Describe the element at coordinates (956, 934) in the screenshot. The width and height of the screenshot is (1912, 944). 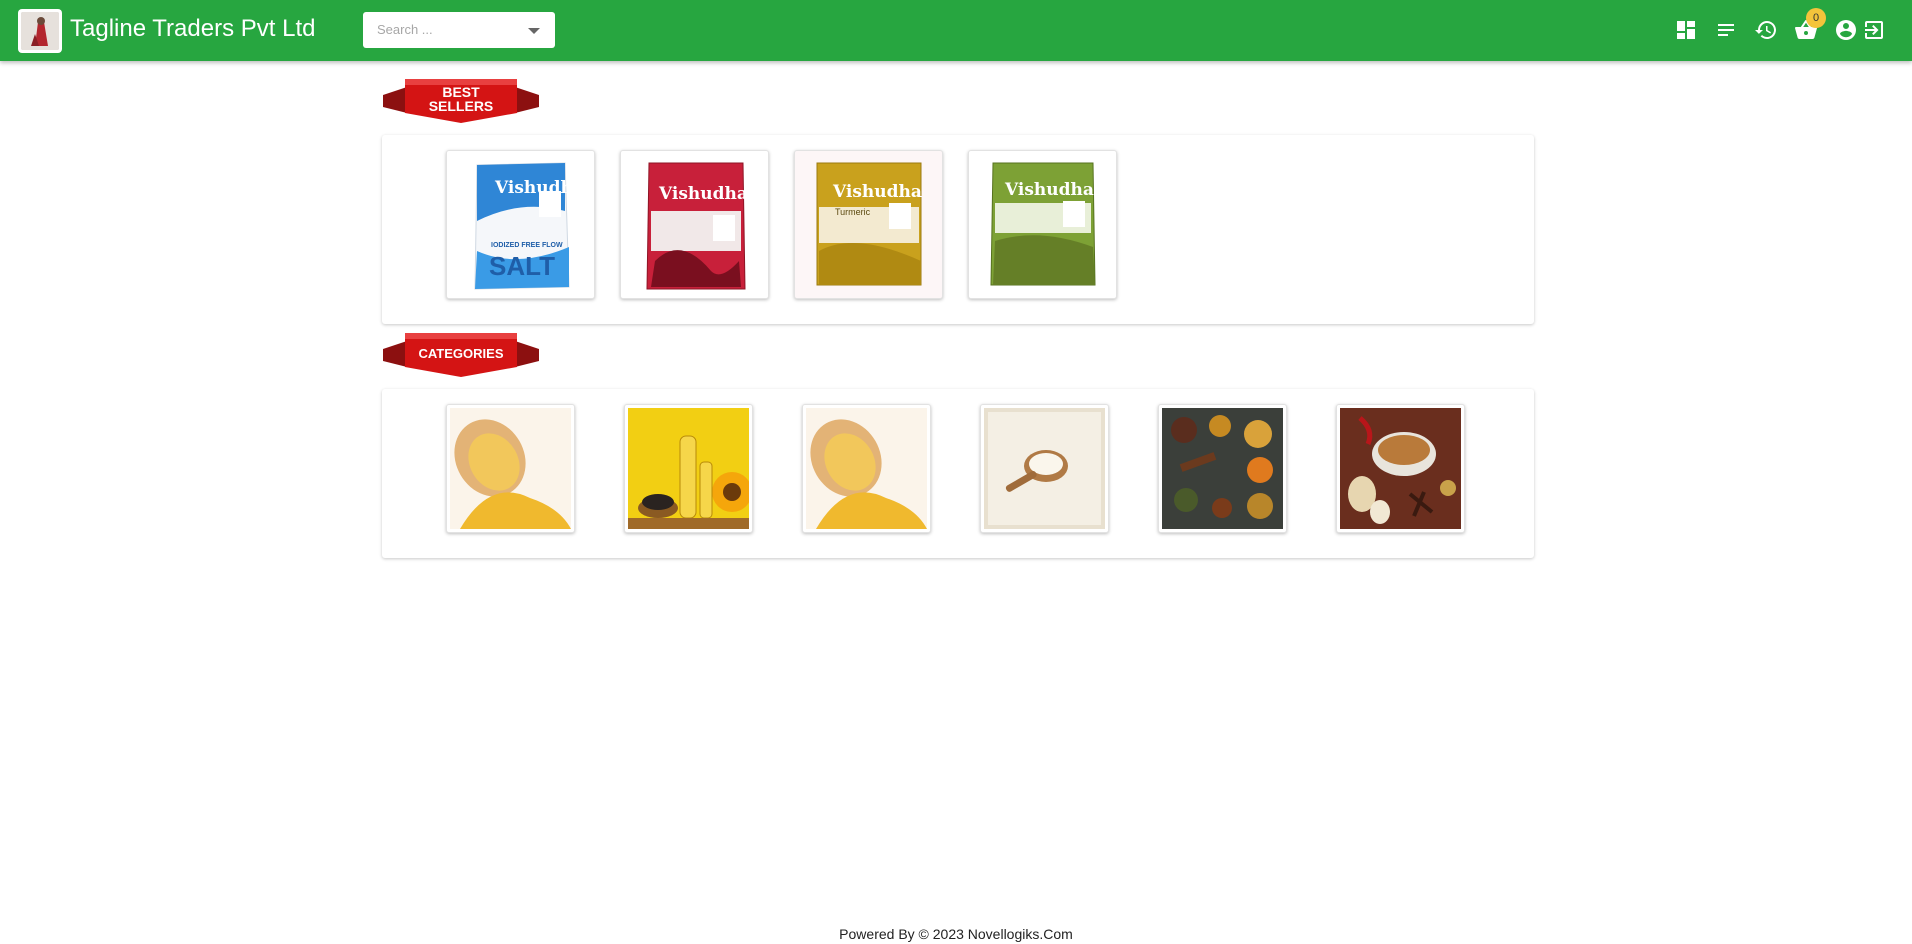
I see `footer-text: Powered By © 2023 Novellogiks.Com` at that location.